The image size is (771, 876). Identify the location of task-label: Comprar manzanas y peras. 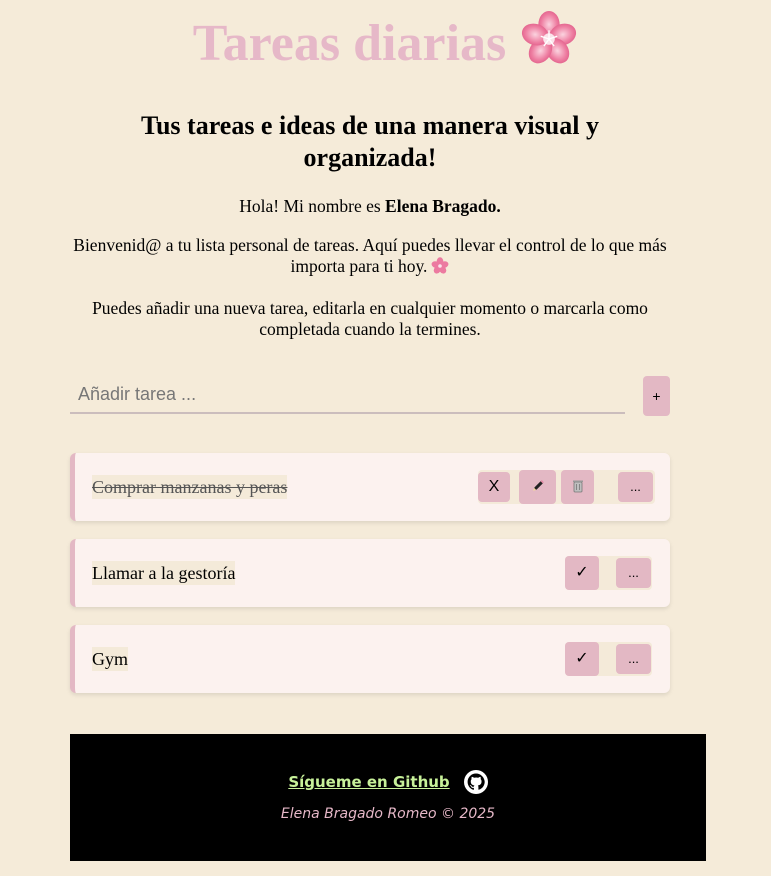
(190, 487).